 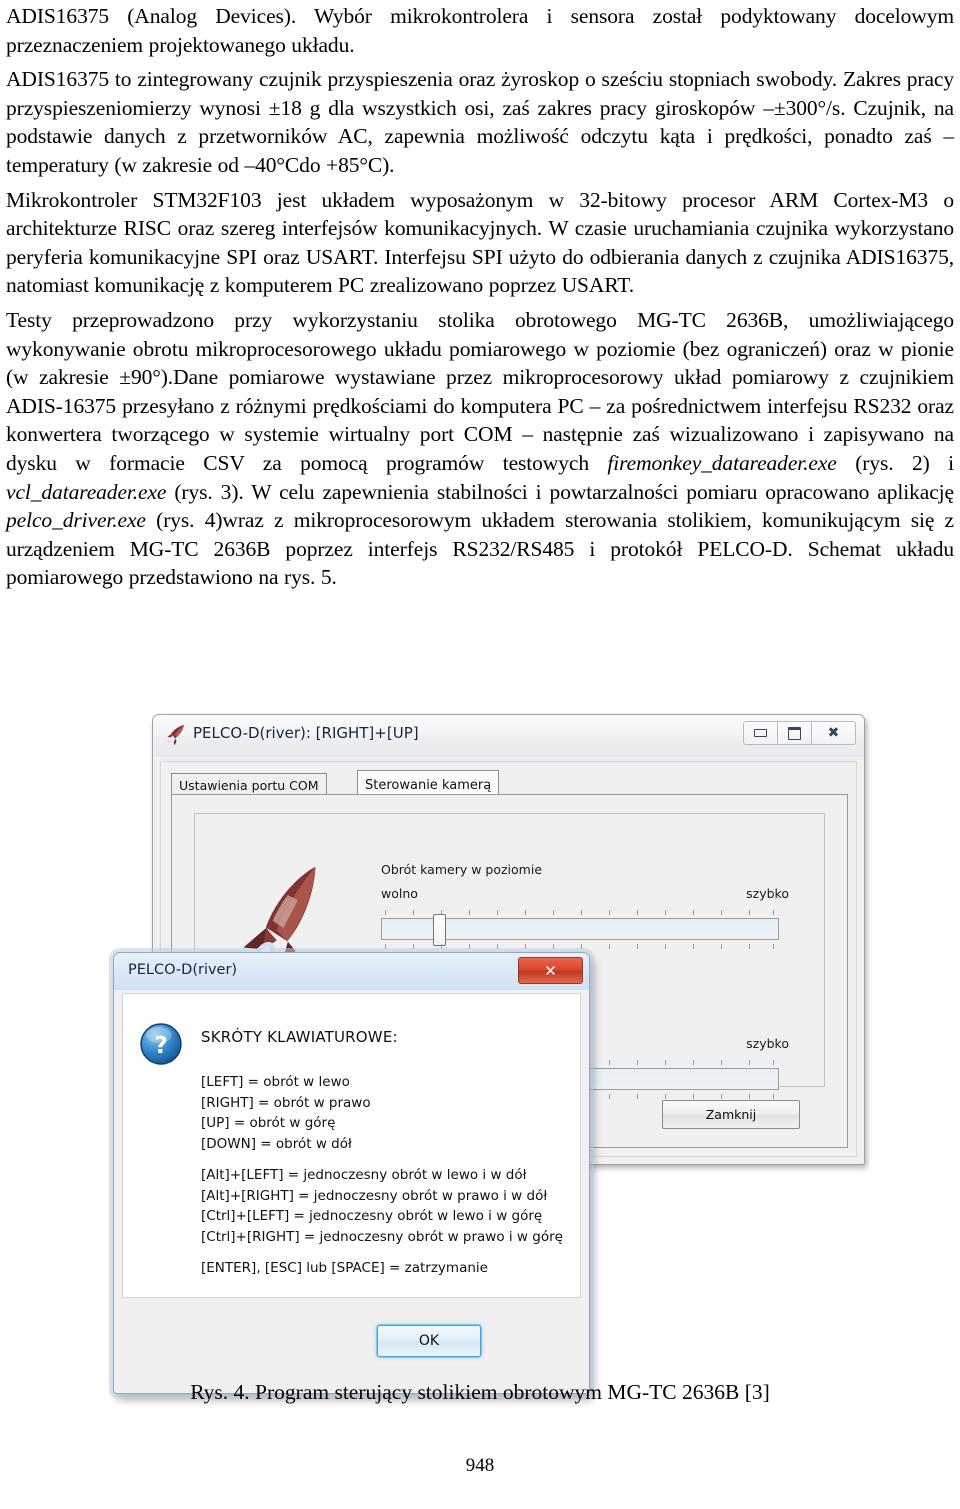 What do you see at coordinates (351, 971) in the screenshot?
I see `dialog-titlebar: PELCO-D(river) ✕` at bounding box center [351, 971].